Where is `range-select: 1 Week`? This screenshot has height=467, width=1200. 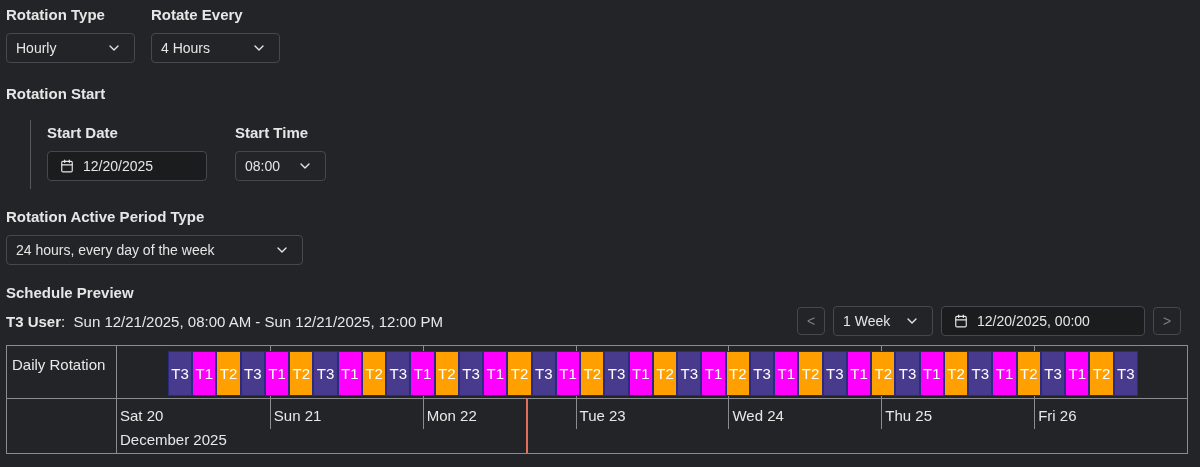 range-select: 1 Week is located at coordinates (883, 321).